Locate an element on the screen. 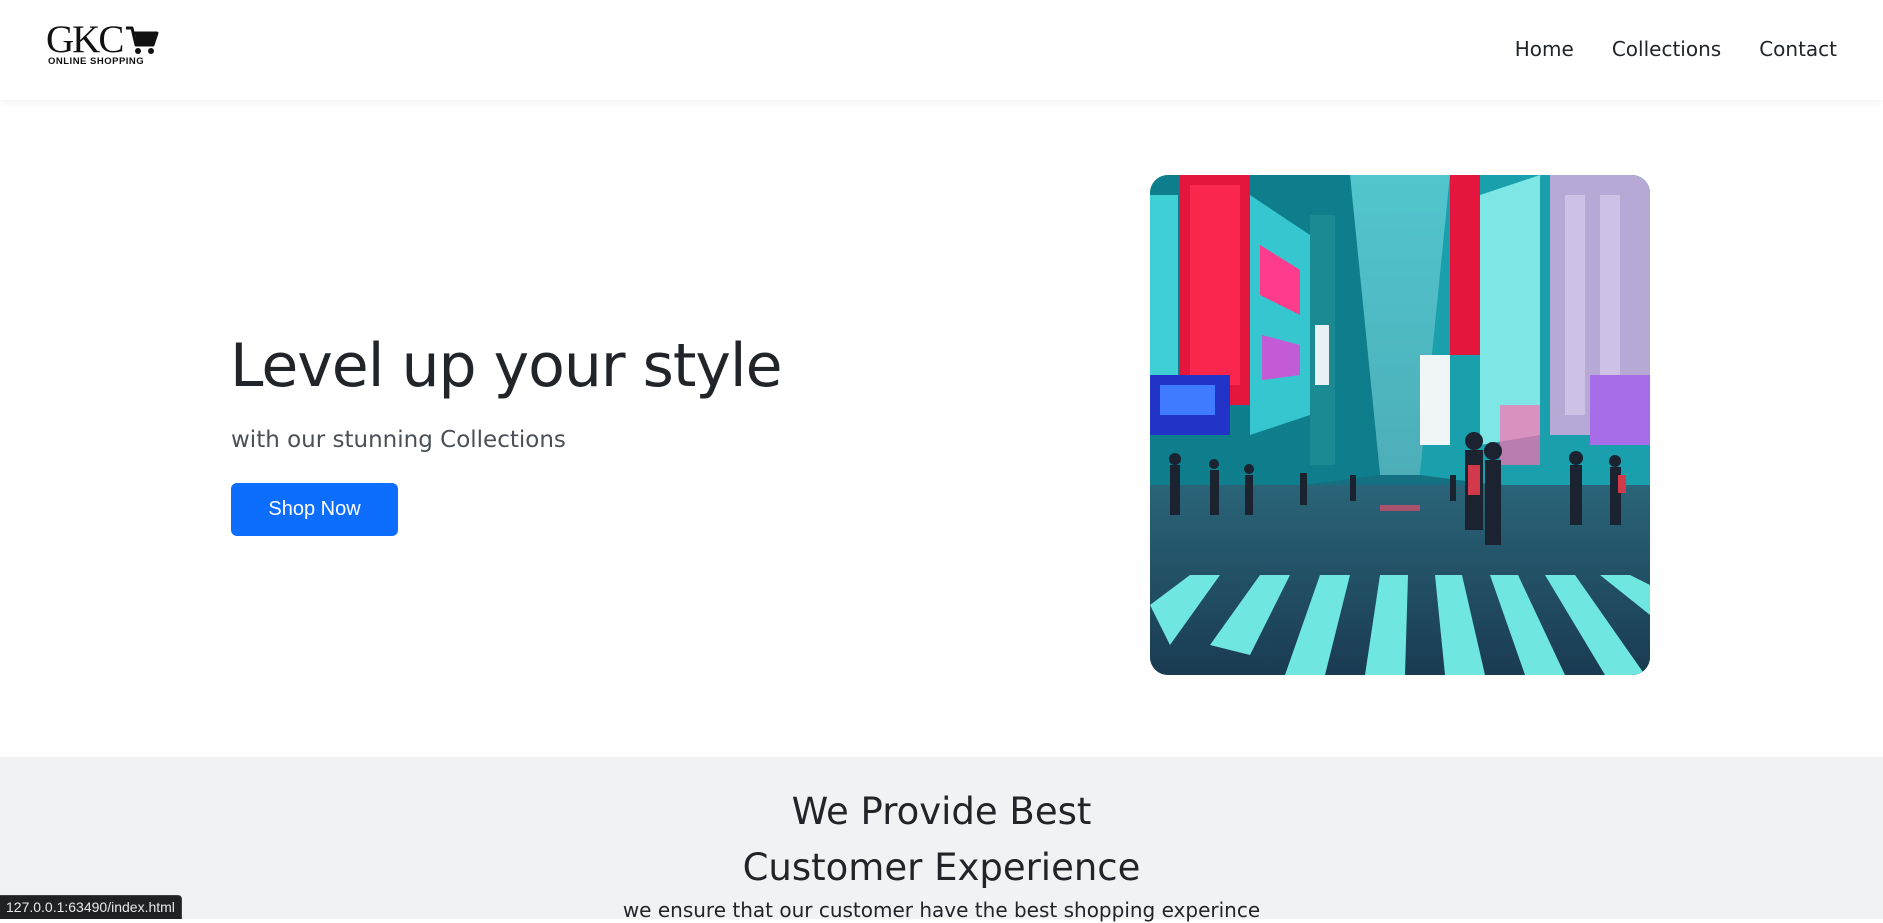 This screenshot has width=1883, height=923. section-title-line-1: We Provide Best is located at coordinates (941, 811).